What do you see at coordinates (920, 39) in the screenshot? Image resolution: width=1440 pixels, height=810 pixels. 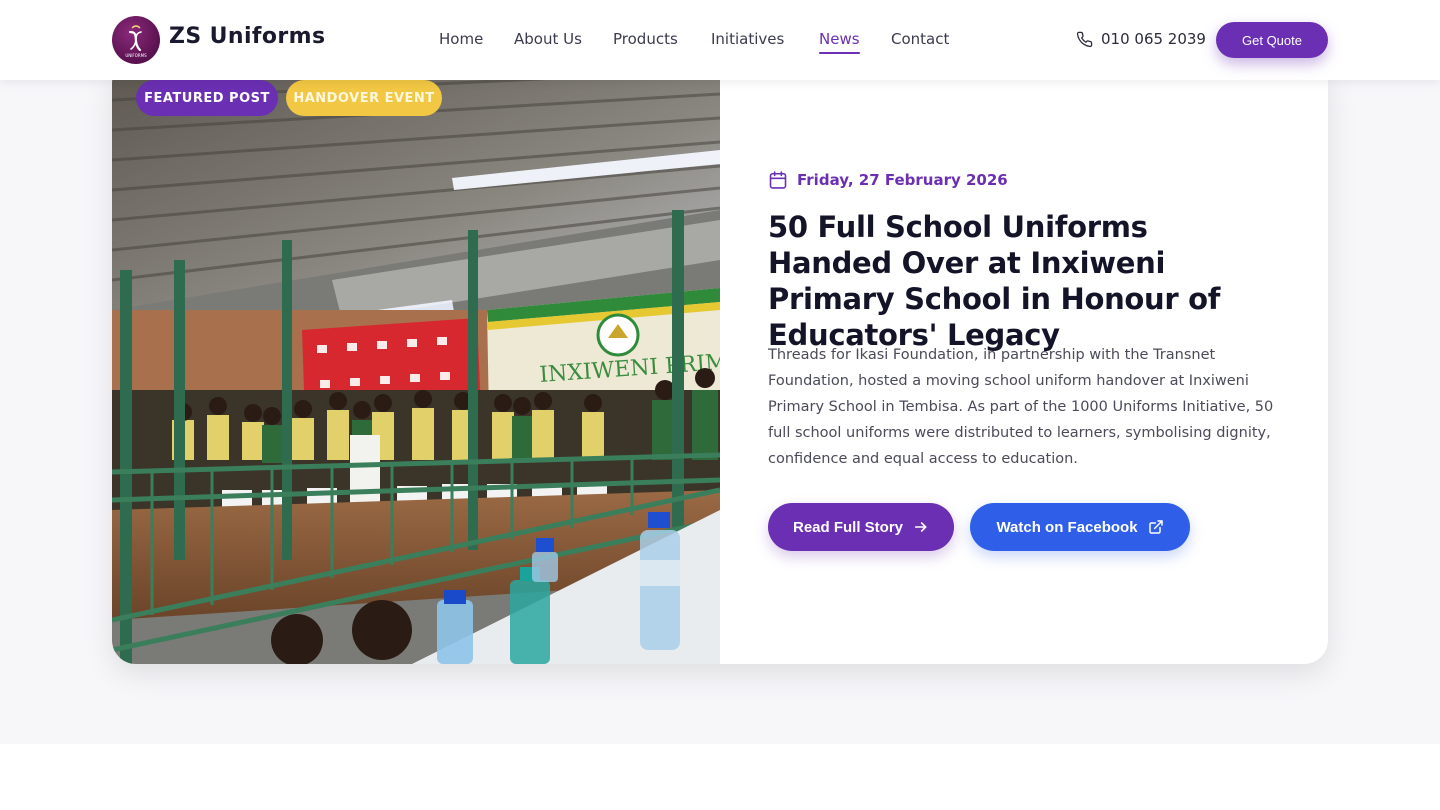 I see `nav-item-contact: Contact` at bounding box center [920, 39].